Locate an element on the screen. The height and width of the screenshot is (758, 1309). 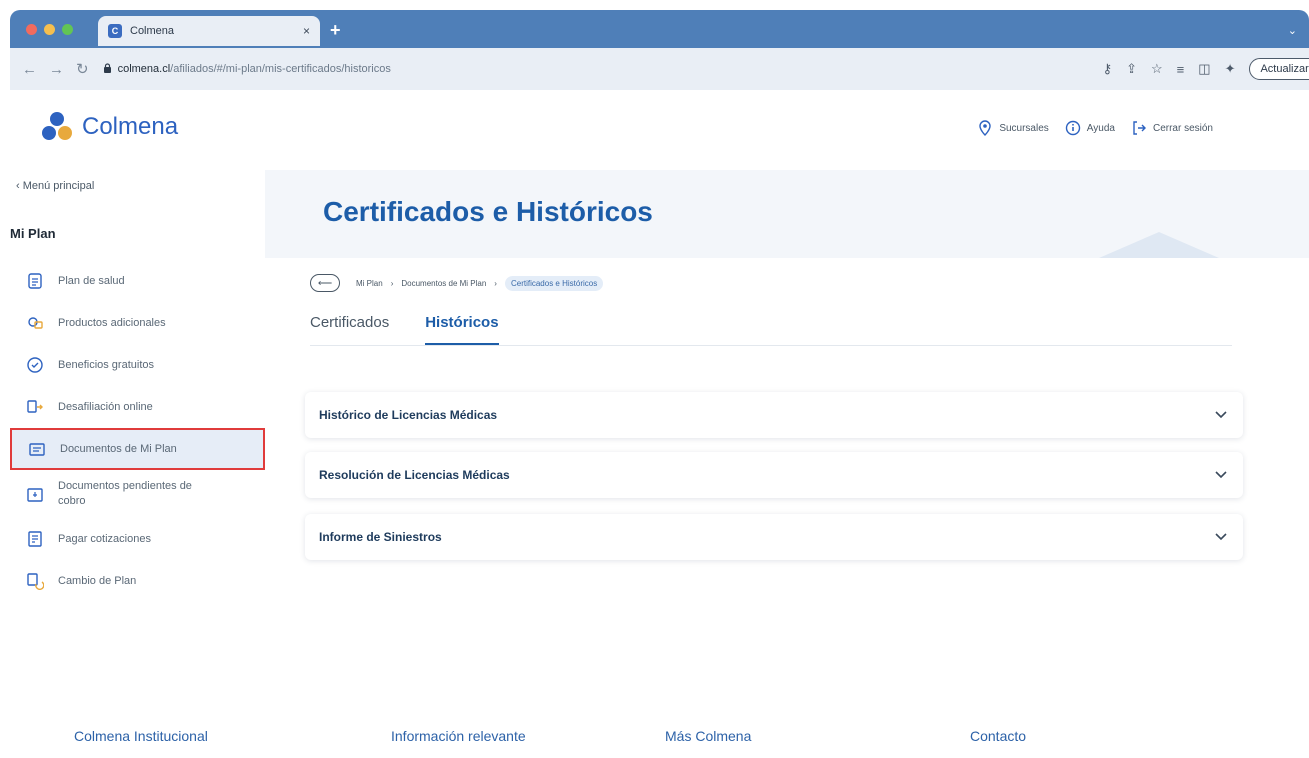
reload-icon: ↻ is located at coordinates (82, 69).